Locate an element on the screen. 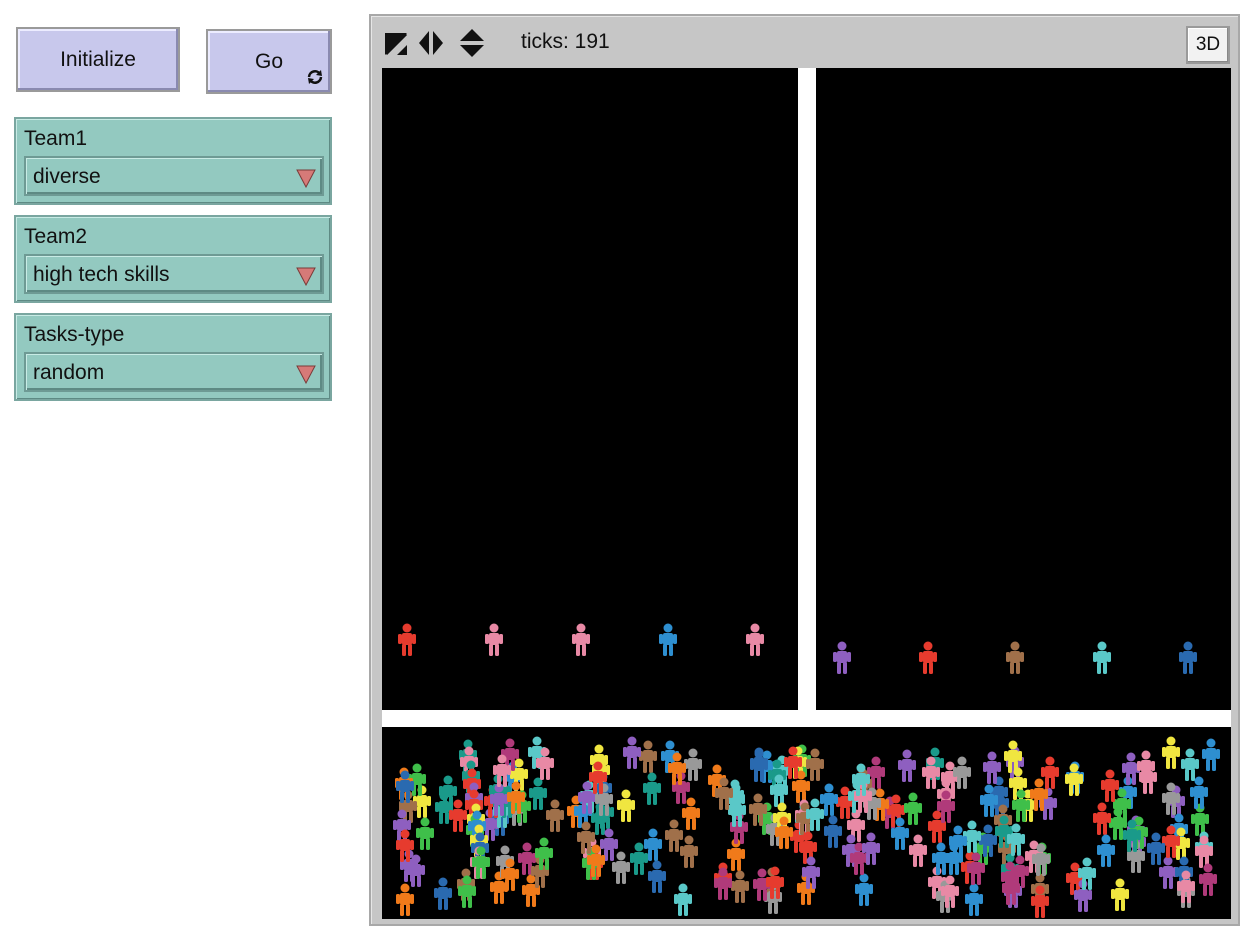 The height and width of the screenshot is (942, 1250). initialize-button-label: Initialize is located at coordinates (98, 59).